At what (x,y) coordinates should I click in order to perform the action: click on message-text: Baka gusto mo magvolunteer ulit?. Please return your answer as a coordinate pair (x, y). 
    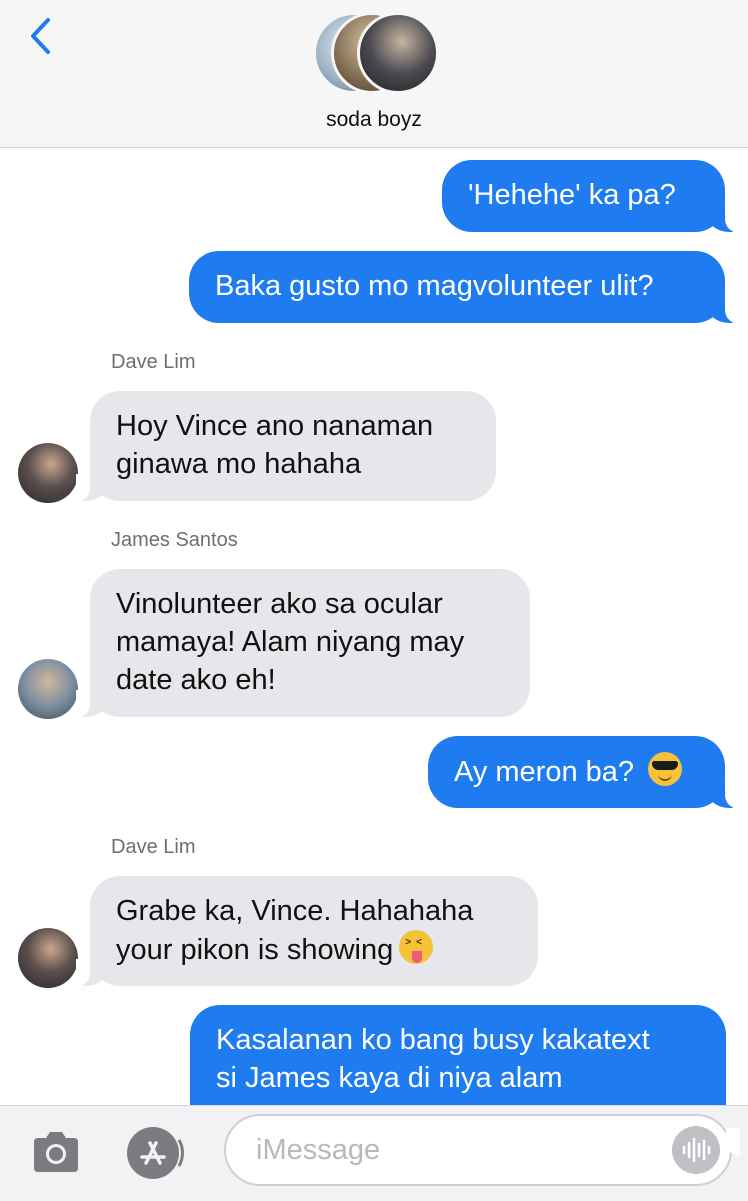
    Looking at the image, I should click on (434, 286).